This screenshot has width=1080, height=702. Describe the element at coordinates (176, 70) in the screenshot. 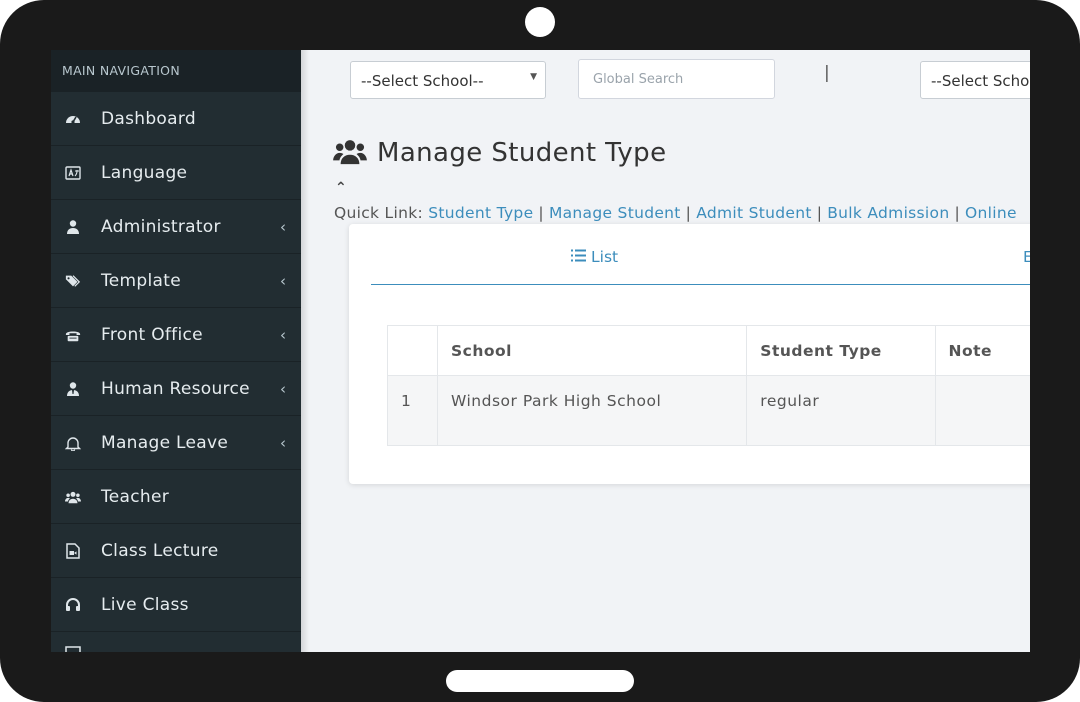

I see `sidebar-header: MAIN NAVIGATION` at that location.